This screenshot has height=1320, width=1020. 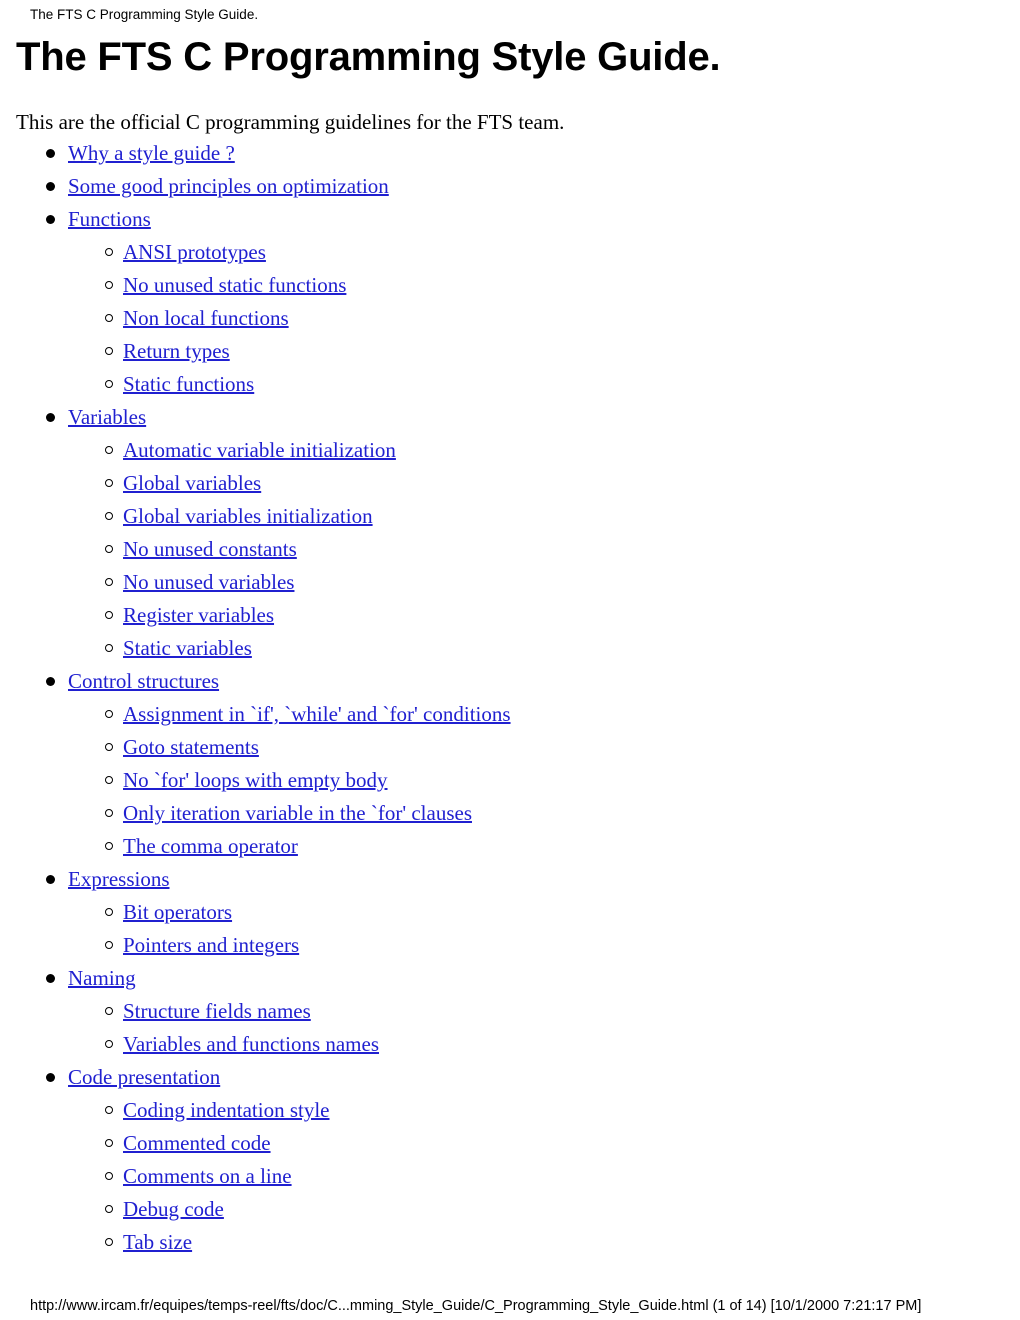 What do you see at coordinates (197, 1143) in the screenshot?
I see `toc-sublink: Commented code` at bounding box center [197, 1143].